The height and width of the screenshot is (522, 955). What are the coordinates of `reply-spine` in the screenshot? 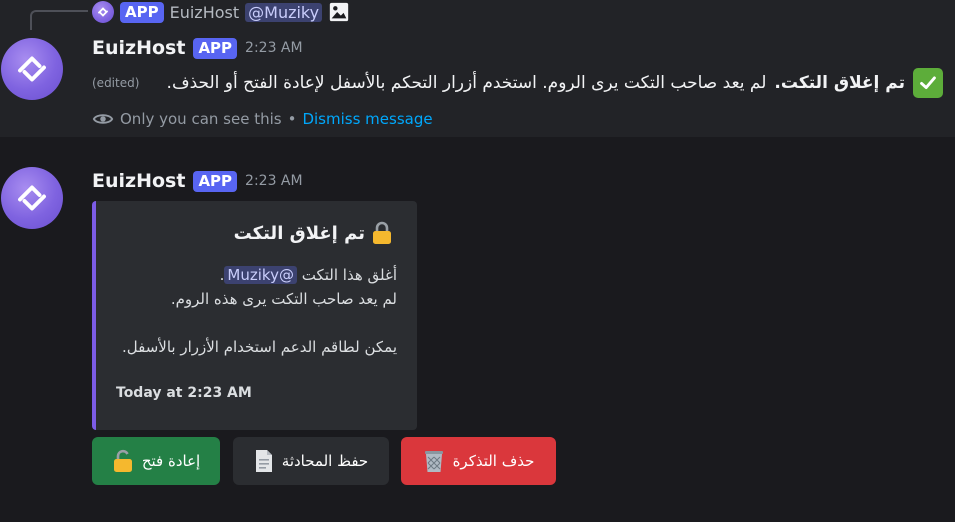 It's located at (59, 20).